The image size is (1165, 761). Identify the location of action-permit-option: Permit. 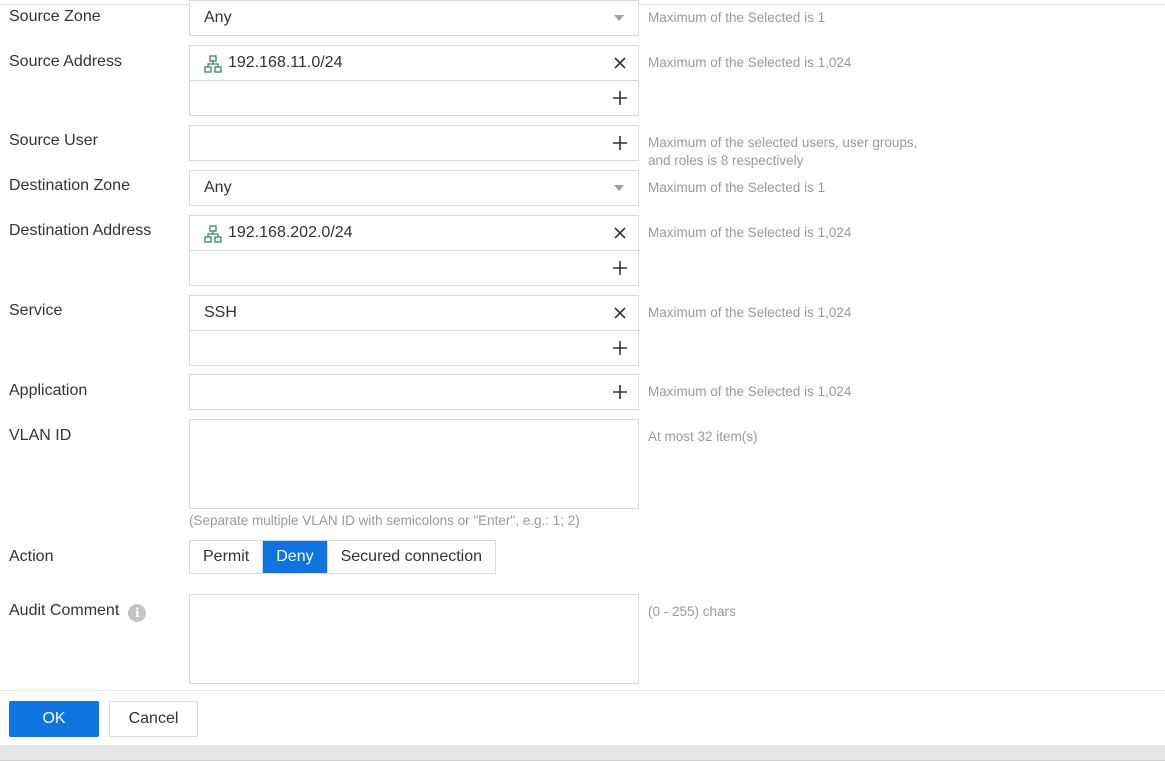
(226, 557).